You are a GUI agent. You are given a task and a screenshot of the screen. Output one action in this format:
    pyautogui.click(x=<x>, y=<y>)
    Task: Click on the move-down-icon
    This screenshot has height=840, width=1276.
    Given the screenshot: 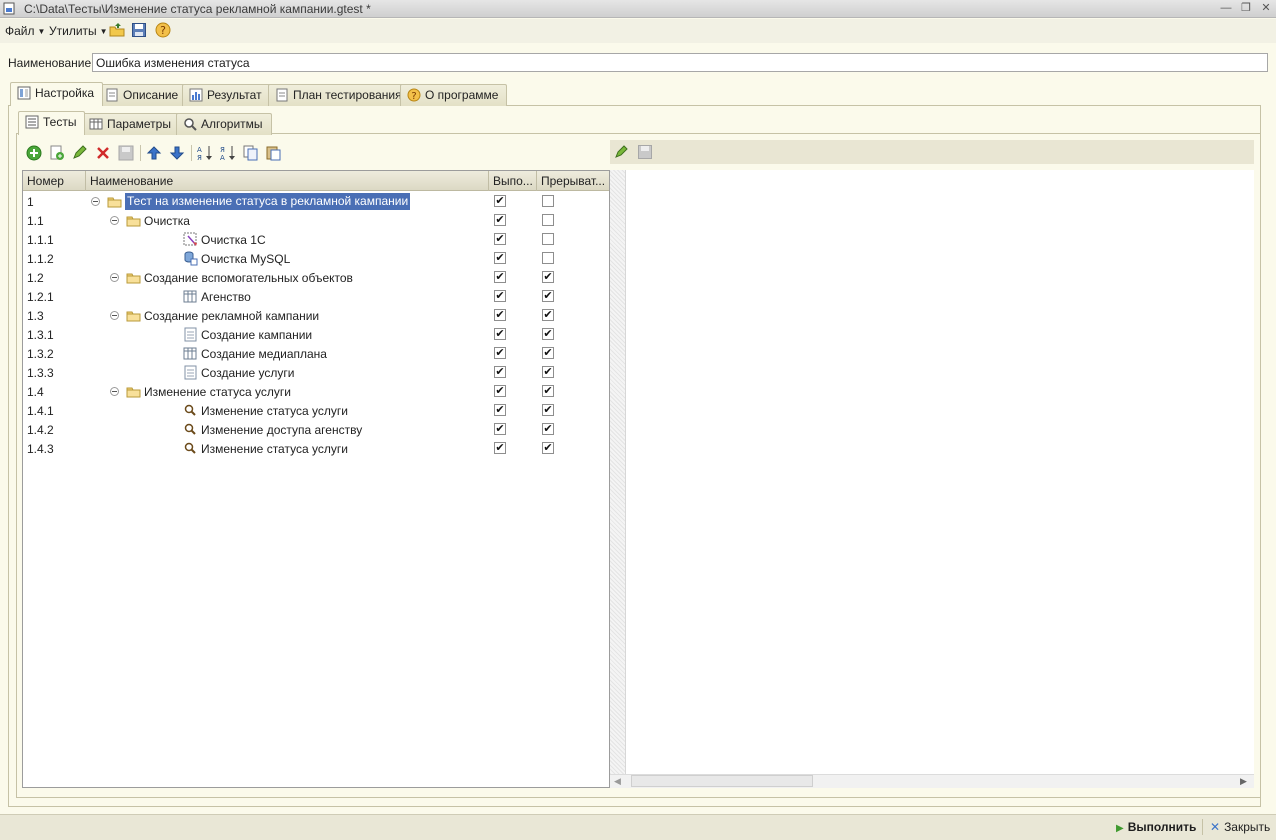 What is the action you would take?
    pyautogui.click(x=177, y=153)
    